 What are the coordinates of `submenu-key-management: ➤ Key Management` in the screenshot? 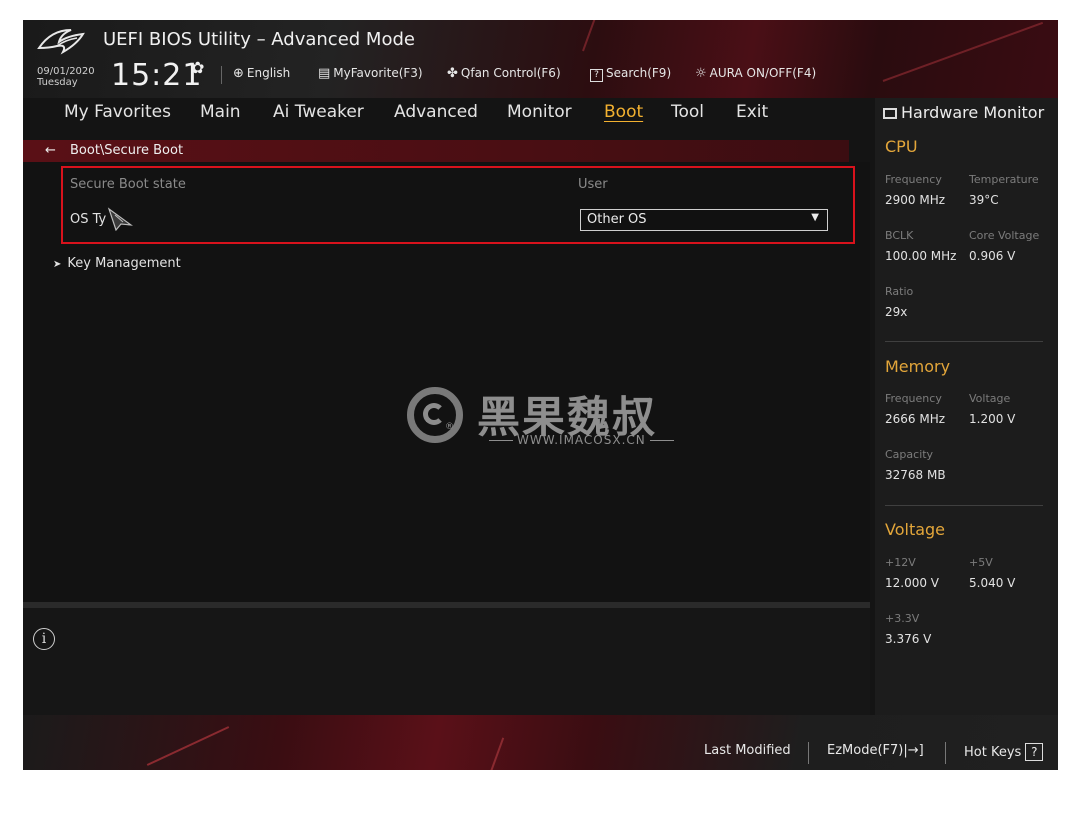 It's located at (117, 263).